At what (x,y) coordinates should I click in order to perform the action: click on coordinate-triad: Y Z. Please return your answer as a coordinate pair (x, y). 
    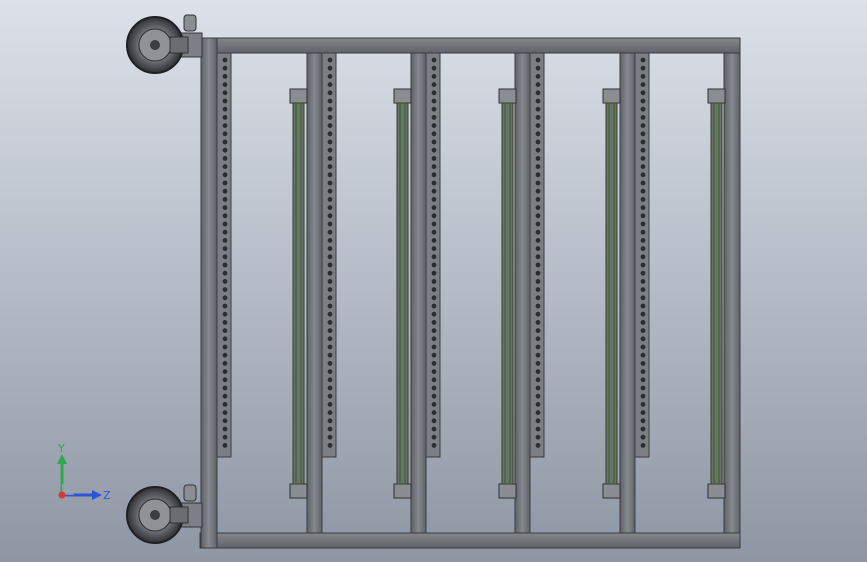
    Looking at the image, I should click on (84, 472).